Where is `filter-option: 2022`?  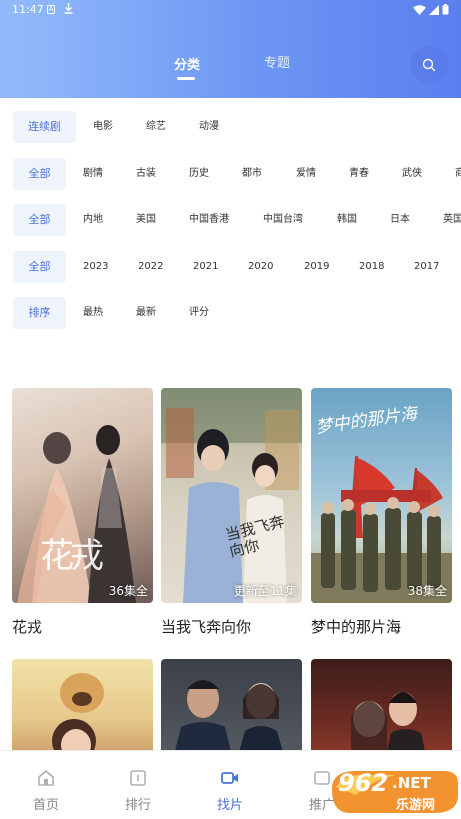
filter-option: 2022 is located at coordinates (150, 267).